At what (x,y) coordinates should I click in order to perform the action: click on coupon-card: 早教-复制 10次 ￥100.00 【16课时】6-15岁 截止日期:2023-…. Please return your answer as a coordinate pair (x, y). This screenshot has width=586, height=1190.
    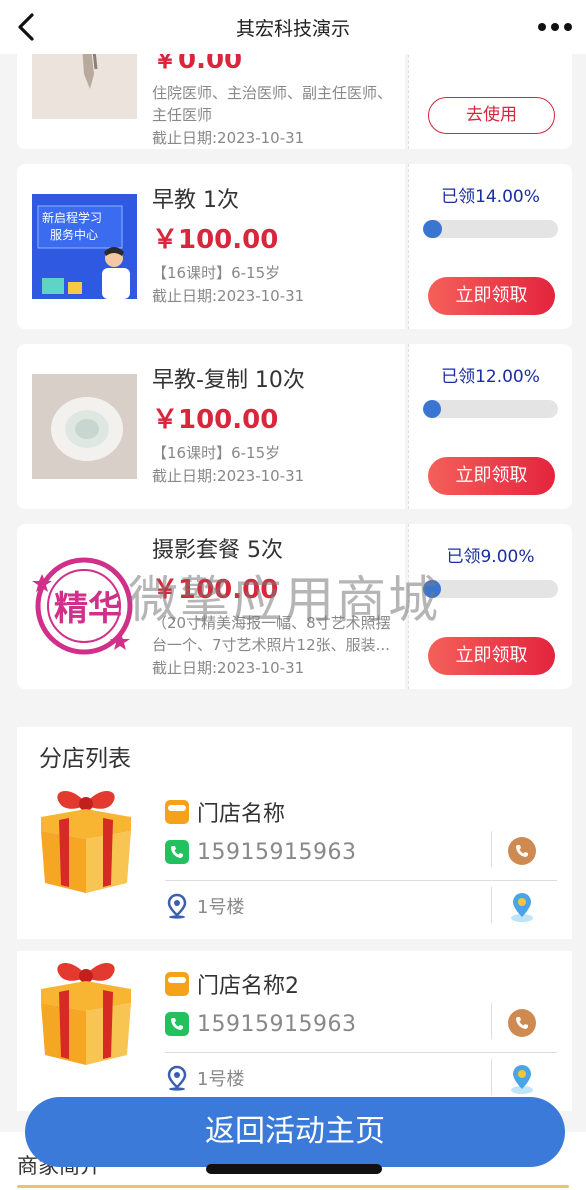
    Looking at the image, I should click on (294, 426).